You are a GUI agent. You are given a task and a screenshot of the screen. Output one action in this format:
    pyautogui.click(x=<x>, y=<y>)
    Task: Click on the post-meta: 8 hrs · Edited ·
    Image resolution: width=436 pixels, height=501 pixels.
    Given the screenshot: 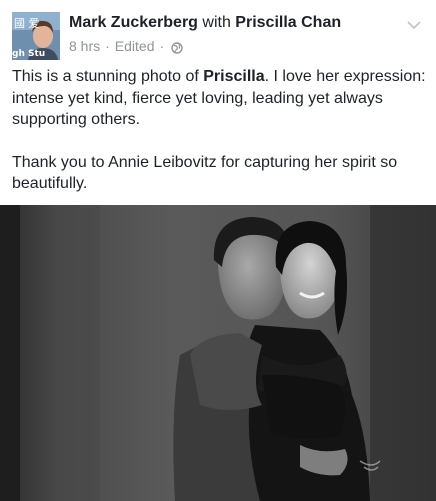 What is the action you would take?
    pyautogui.click(x=126, y=46)
    